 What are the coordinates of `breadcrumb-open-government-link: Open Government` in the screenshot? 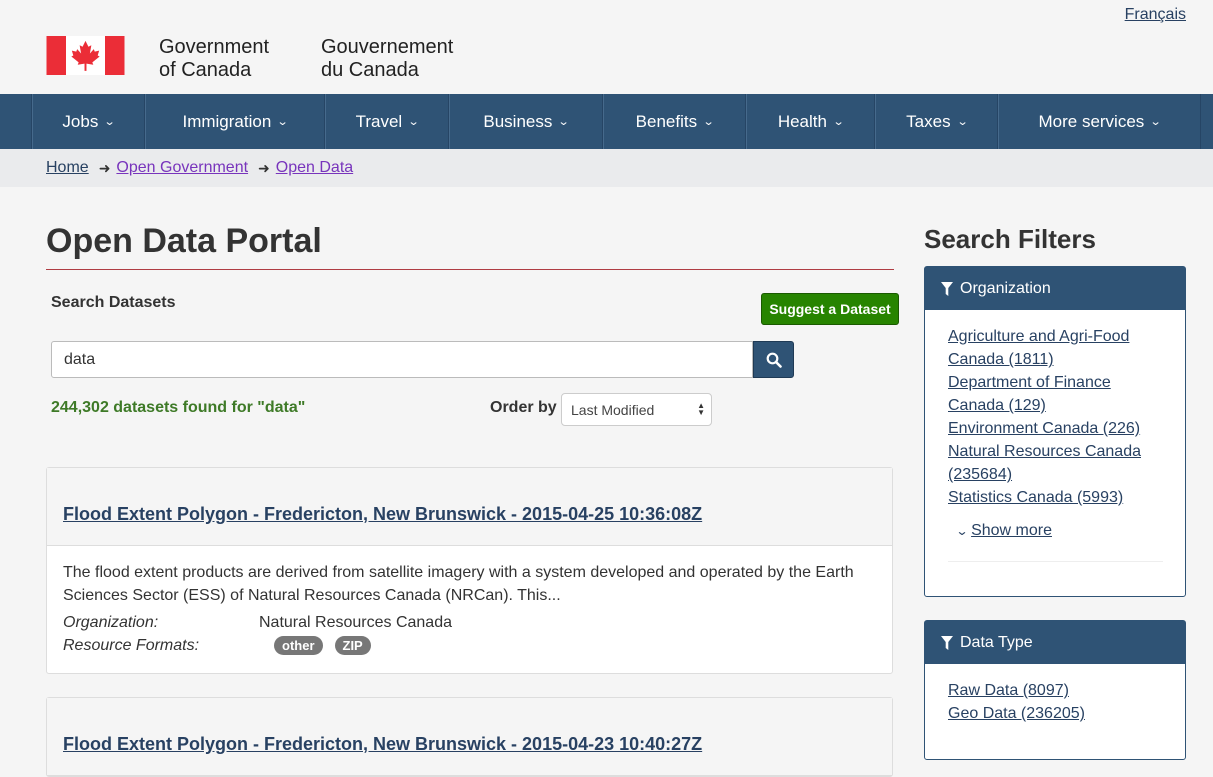 It's located at (182, 168).